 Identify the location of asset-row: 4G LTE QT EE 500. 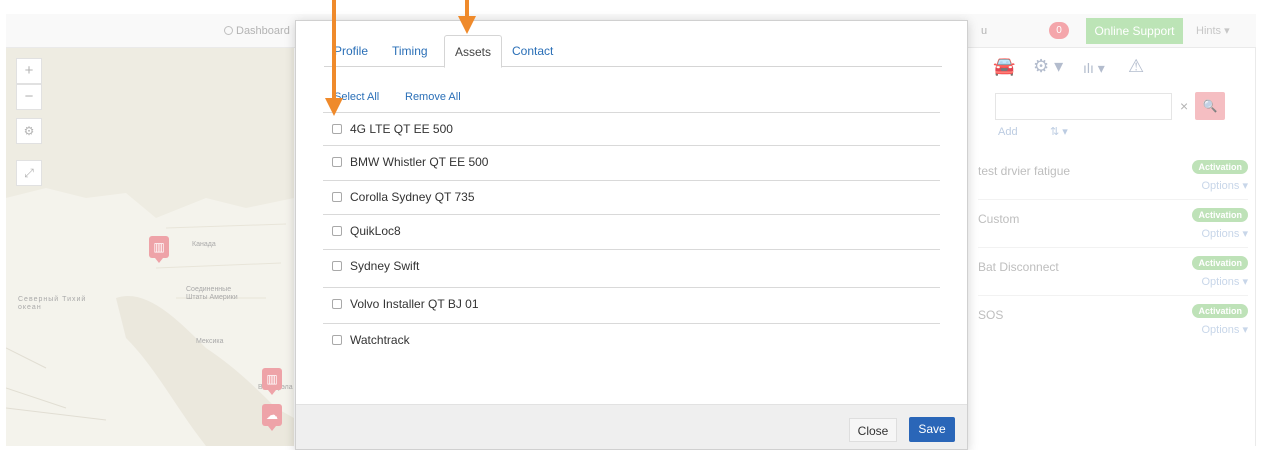
(631, 128).